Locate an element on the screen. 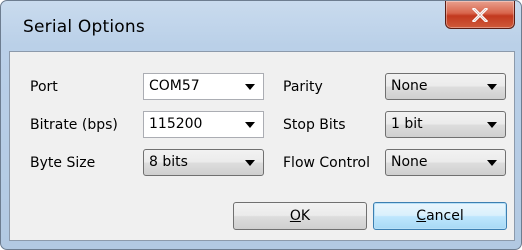 This screenshot has width=522, height=250. cancel-button: Cancel is located at coordinates (440, 216).